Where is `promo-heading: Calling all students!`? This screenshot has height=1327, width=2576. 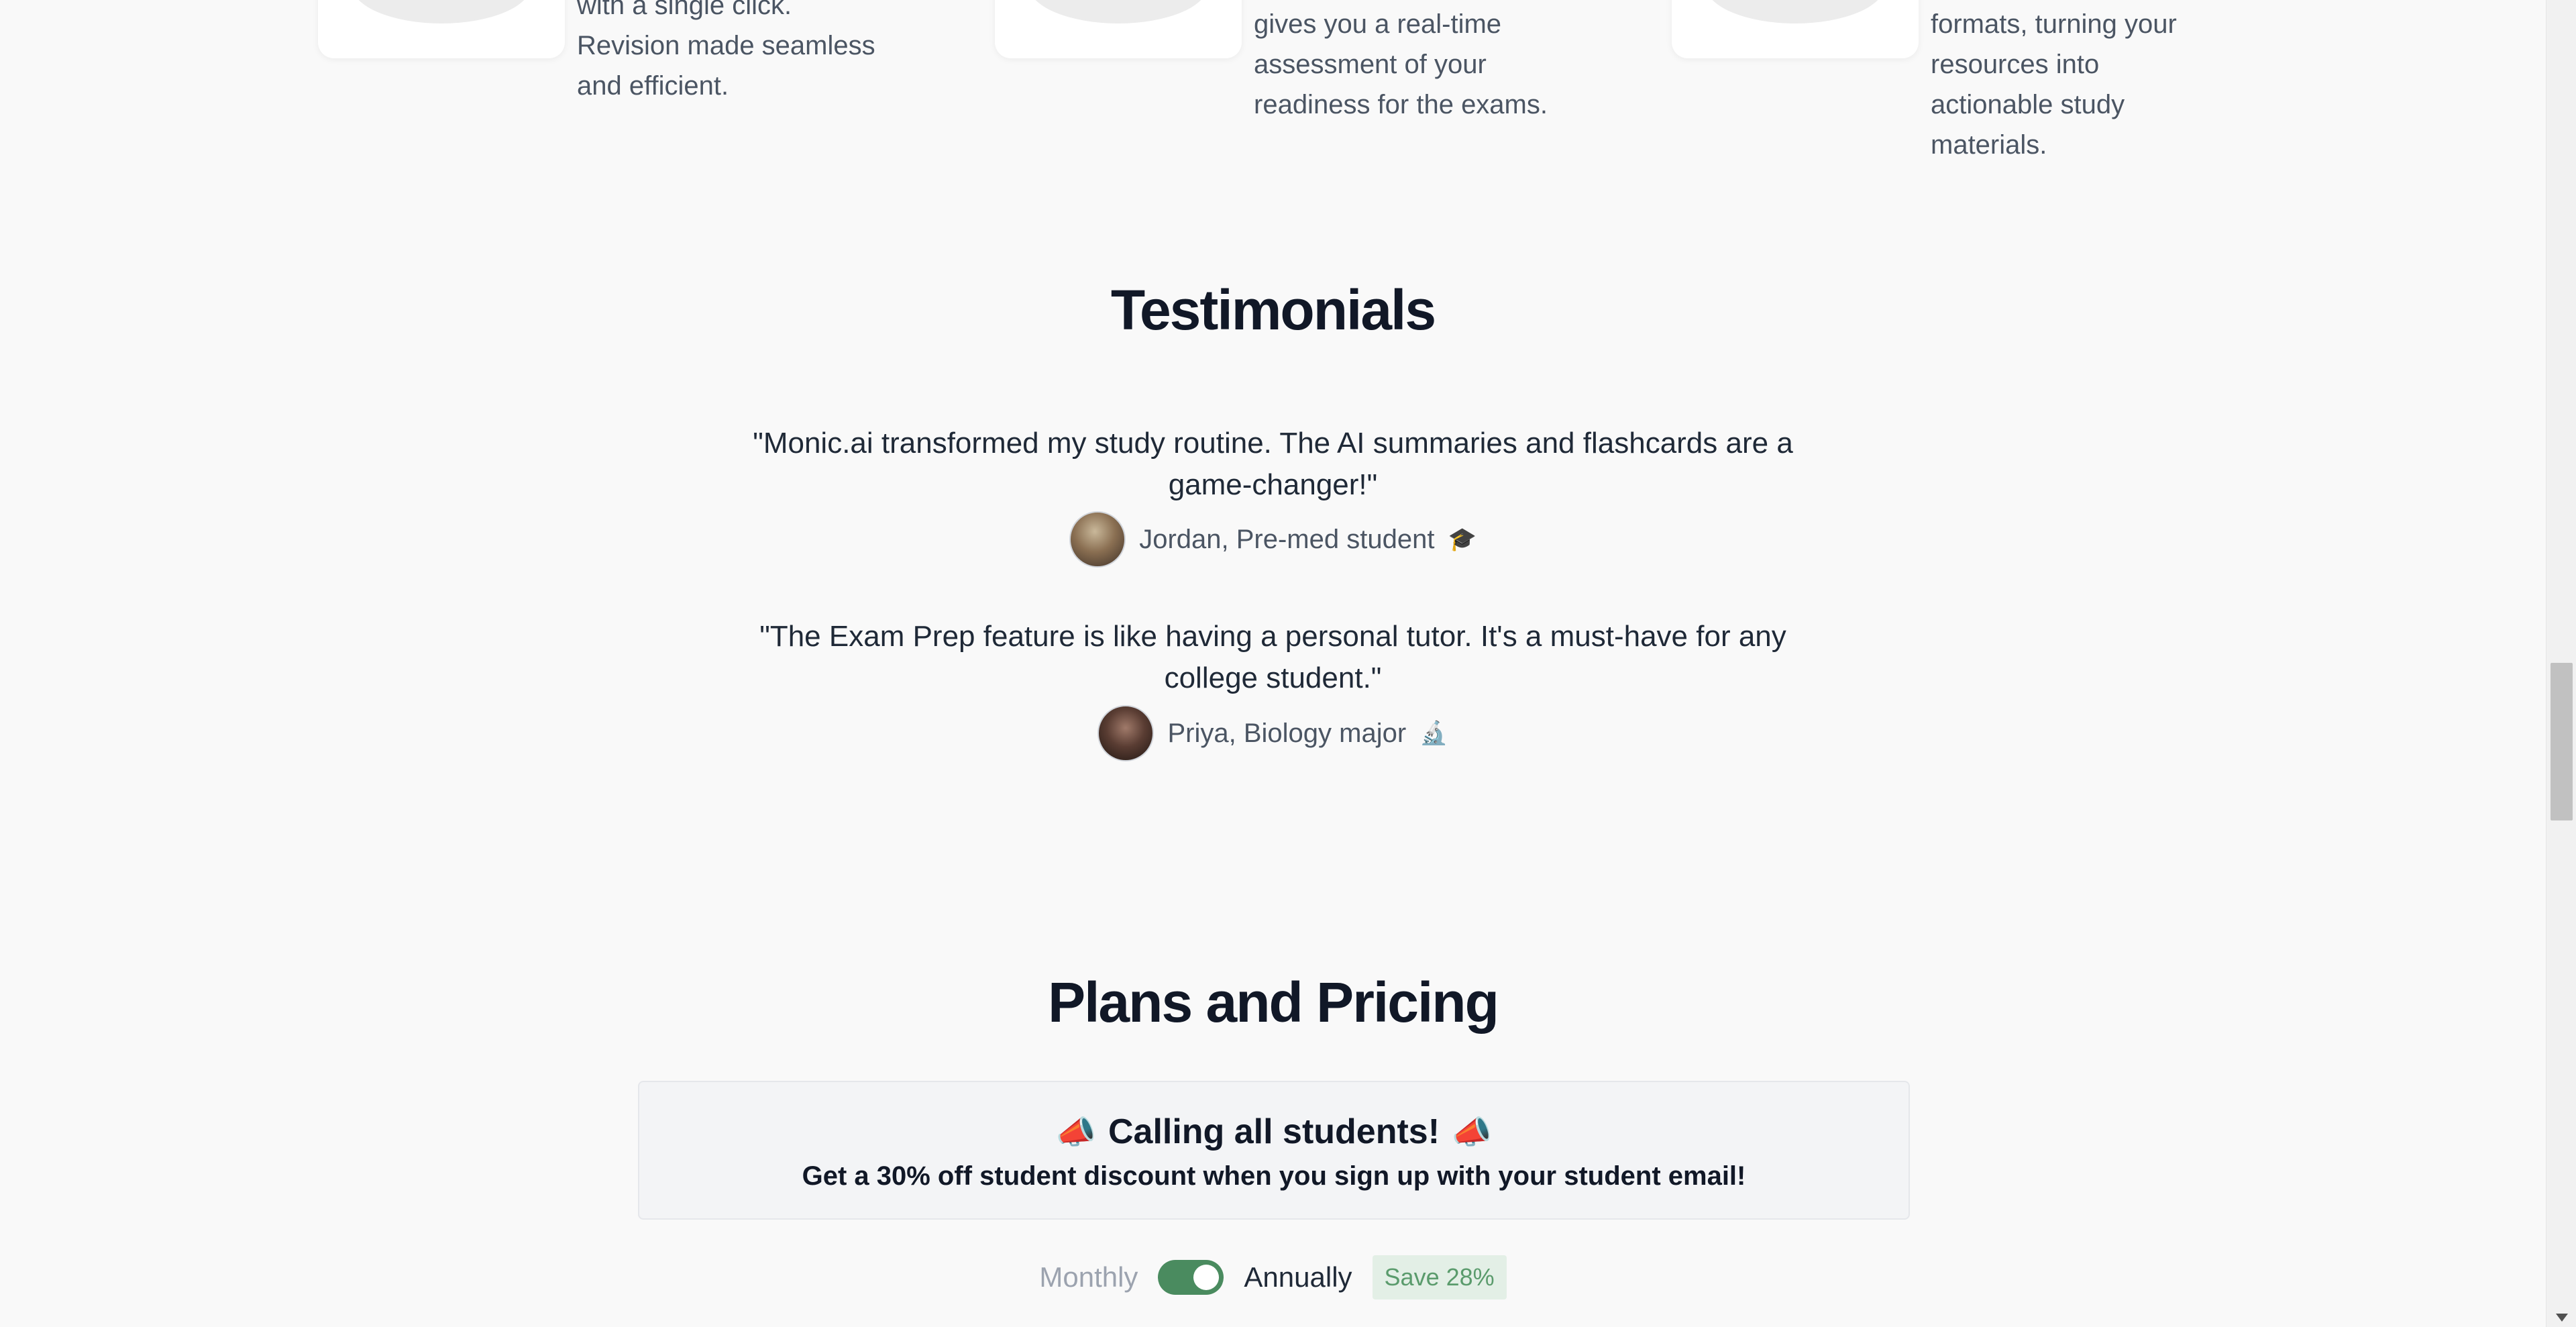 promo-heading: Calling all students! is located at coordinates (1274, 1131).